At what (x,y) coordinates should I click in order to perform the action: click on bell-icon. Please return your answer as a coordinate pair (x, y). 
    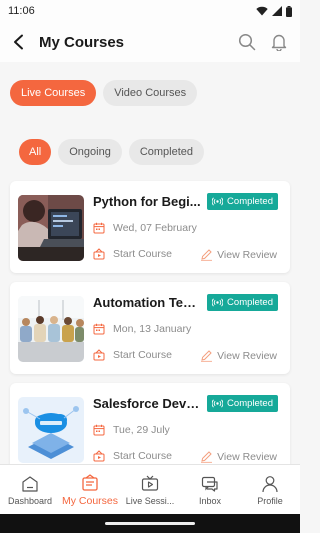
    Looking at the image, I should click on (279, 42).